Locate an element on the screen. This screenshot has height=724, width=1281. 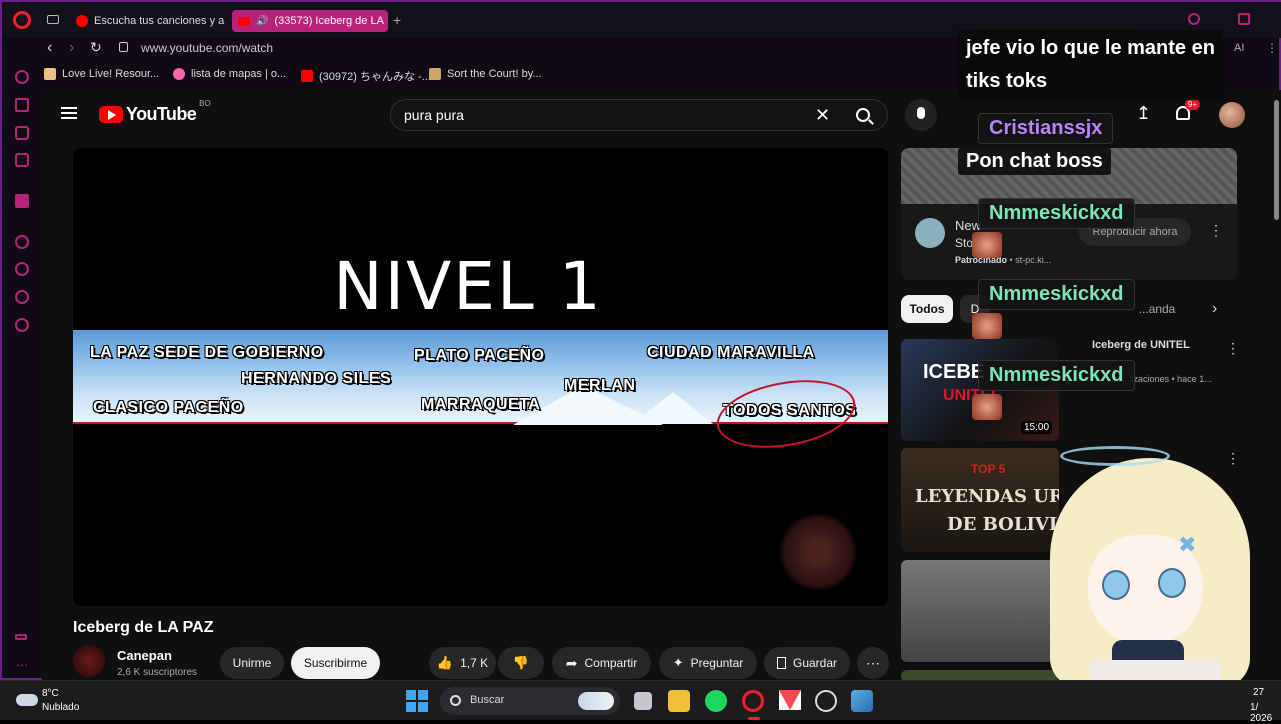
player-icon is located at coordinates (22, 242).